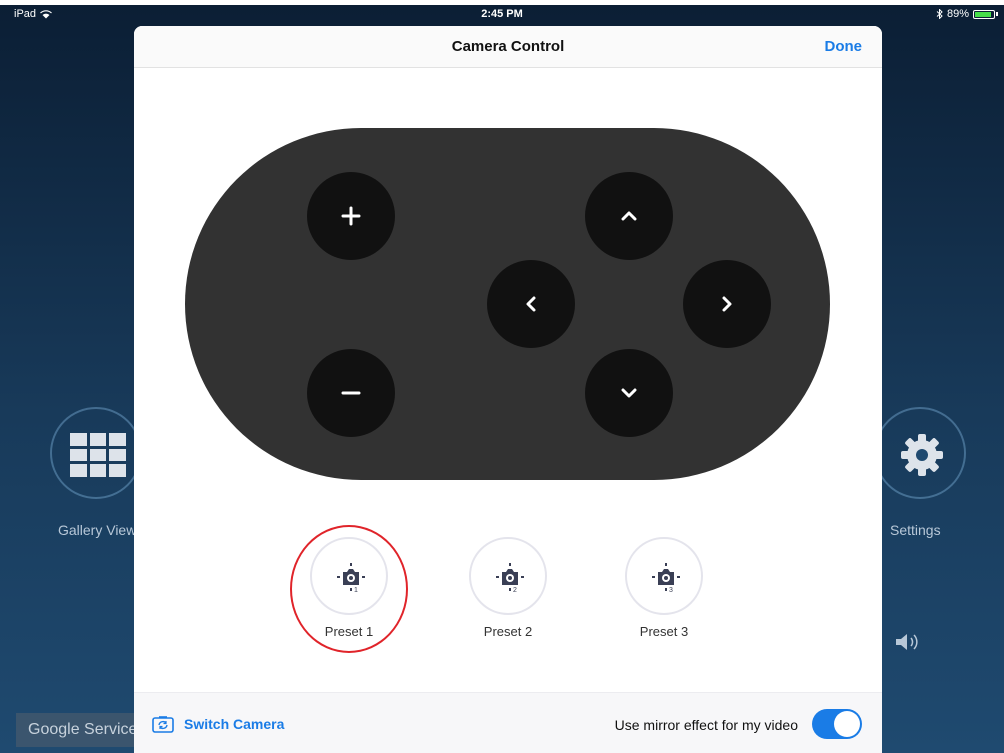 This screenshot has width=1004, height=753. I want to click on modal-header: Camera Control Done, so click(508, 47).